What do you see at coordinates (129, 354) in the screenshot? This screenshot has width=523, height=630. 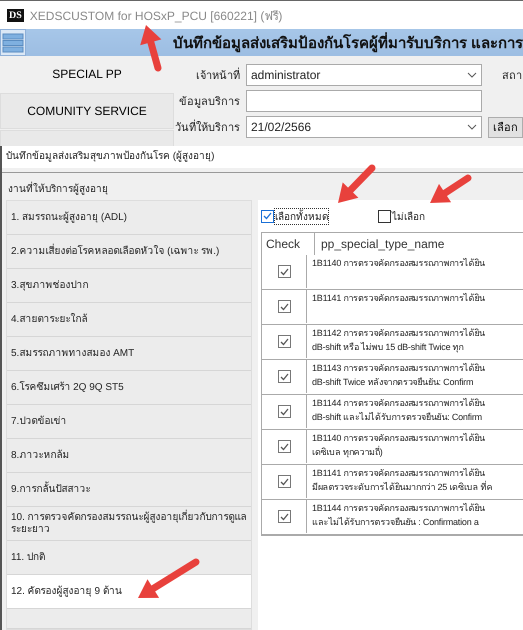 I see `list-item: 5.สมรรถภาพทางสมอง AMT` at bounding box center [129, 354].